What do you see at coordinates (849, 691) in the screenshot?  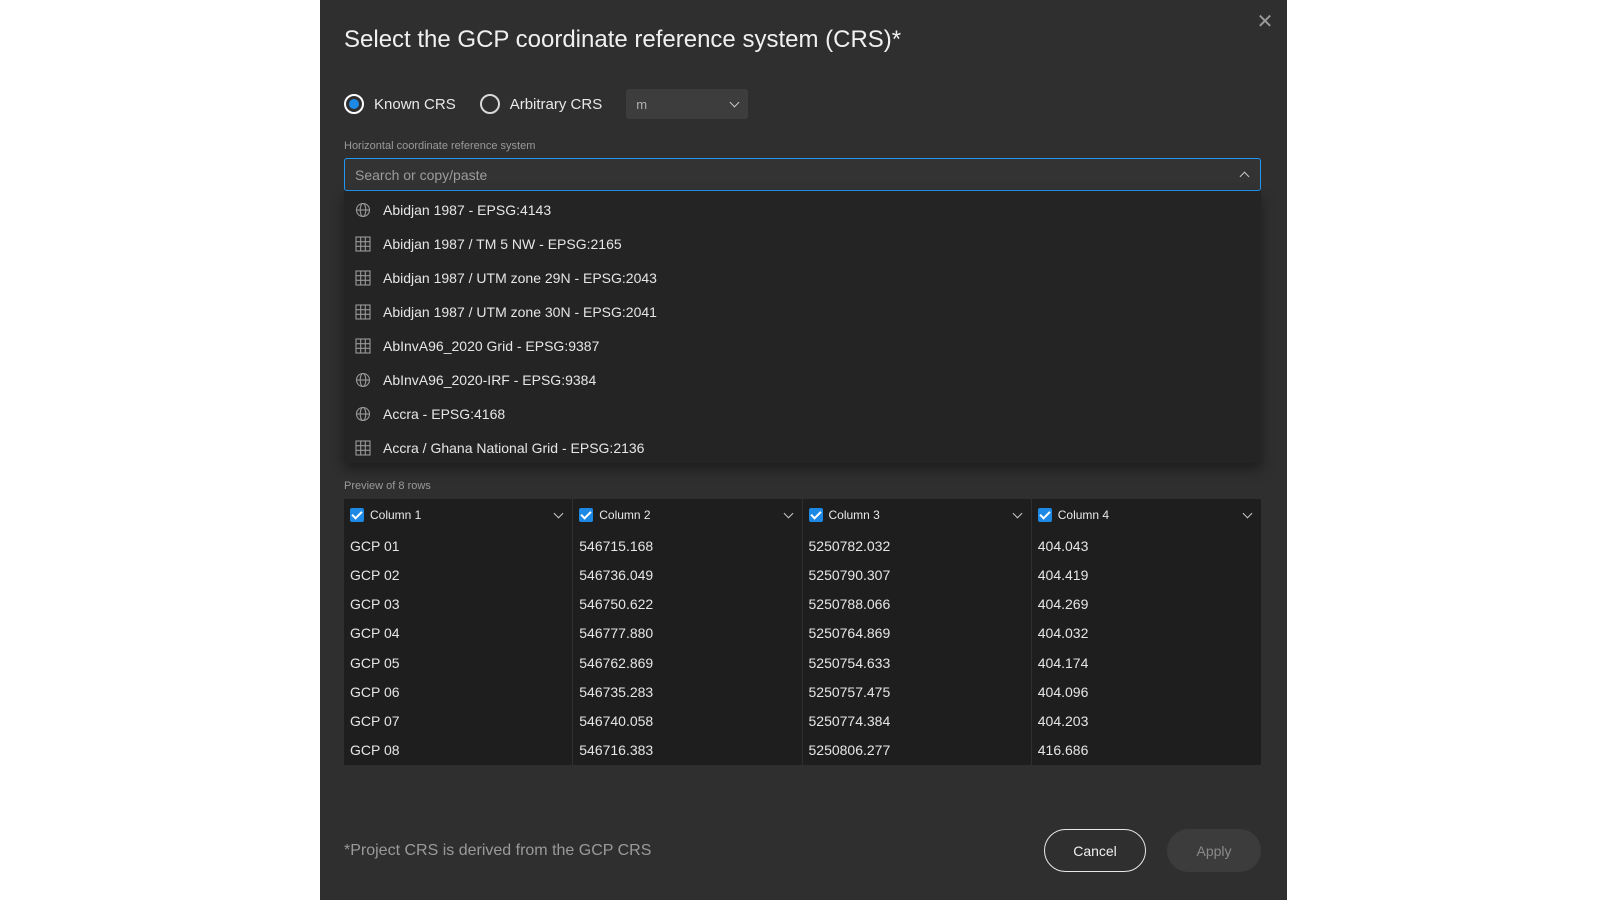 I see `table-cell: 5250757.475` at bounding box center [849, 691].